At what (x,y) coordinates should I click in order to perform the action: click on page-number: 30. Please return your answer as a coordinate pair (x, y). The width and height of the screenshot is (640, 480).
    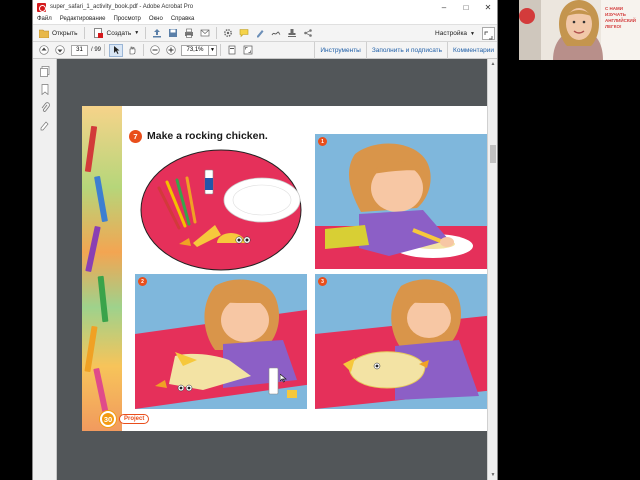
    Looking at the image, I should click on (108, 419).